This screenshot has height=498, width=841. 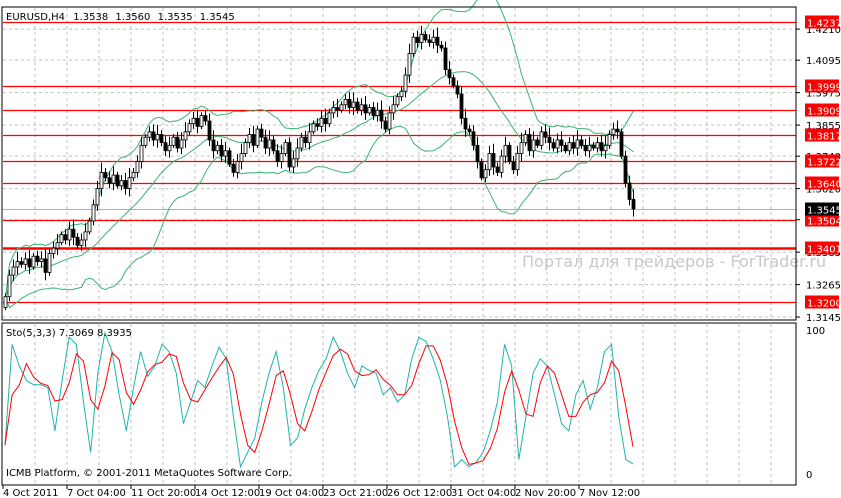 I want to click on x-tick-label: 31 Oct 04:00, so click(x=483, y=493).